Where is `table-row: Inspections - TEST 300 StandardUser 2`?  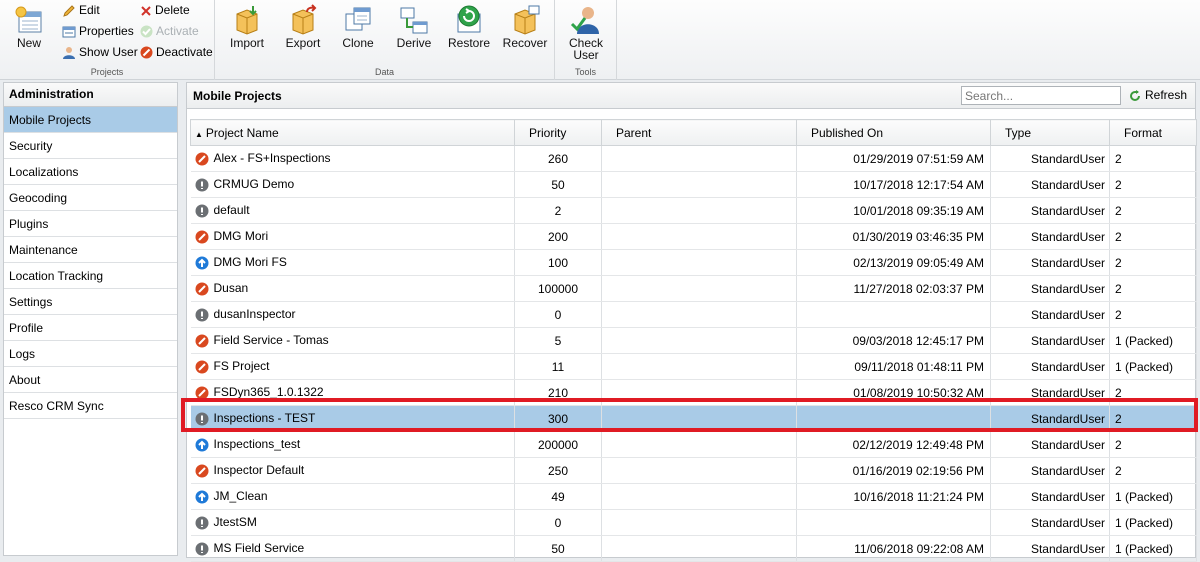 table-row: Inspections - TEST 300 StandardUser 2 is located at coordinates (693, 418).